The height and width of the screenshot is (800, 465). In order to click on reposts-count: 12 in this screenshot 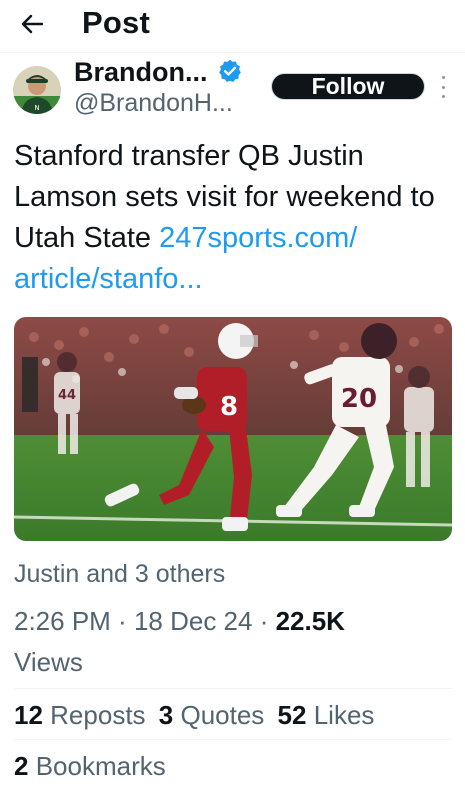, I will do `click(28, 715)`.